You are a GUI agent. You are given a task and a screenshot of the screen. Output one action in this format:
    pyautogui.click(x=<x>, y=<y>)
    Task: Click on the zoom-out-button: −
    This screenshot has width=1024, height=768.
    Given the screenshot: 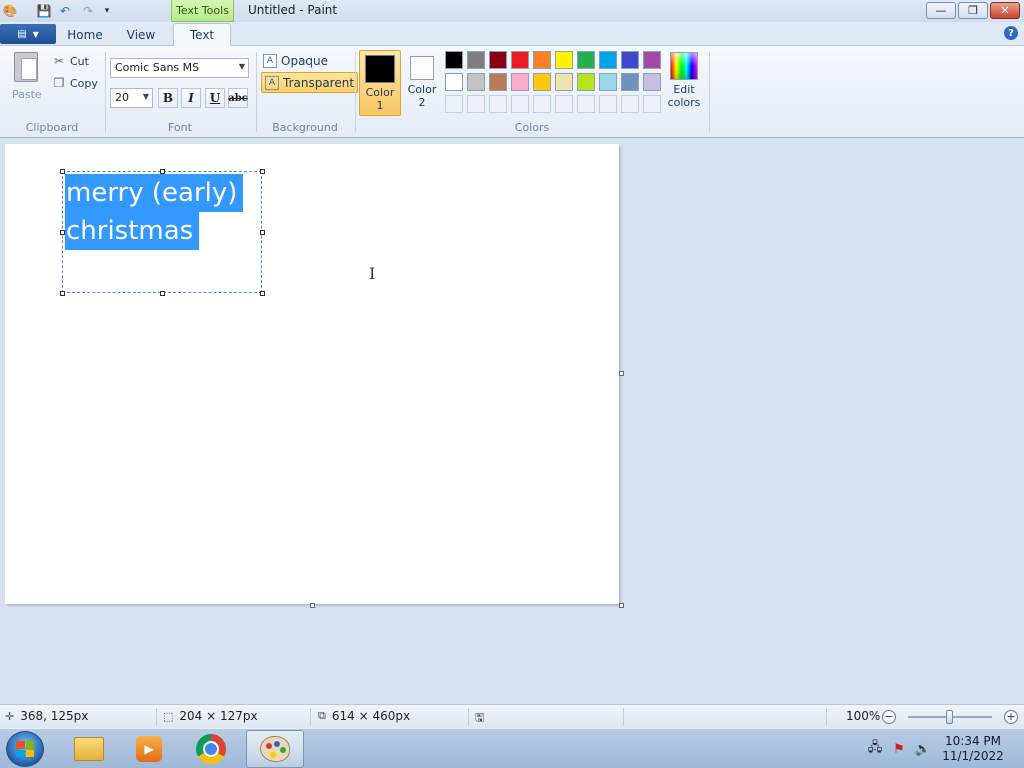 What is the action you would take?
    pyautogui.click(x=889, y=717)
    